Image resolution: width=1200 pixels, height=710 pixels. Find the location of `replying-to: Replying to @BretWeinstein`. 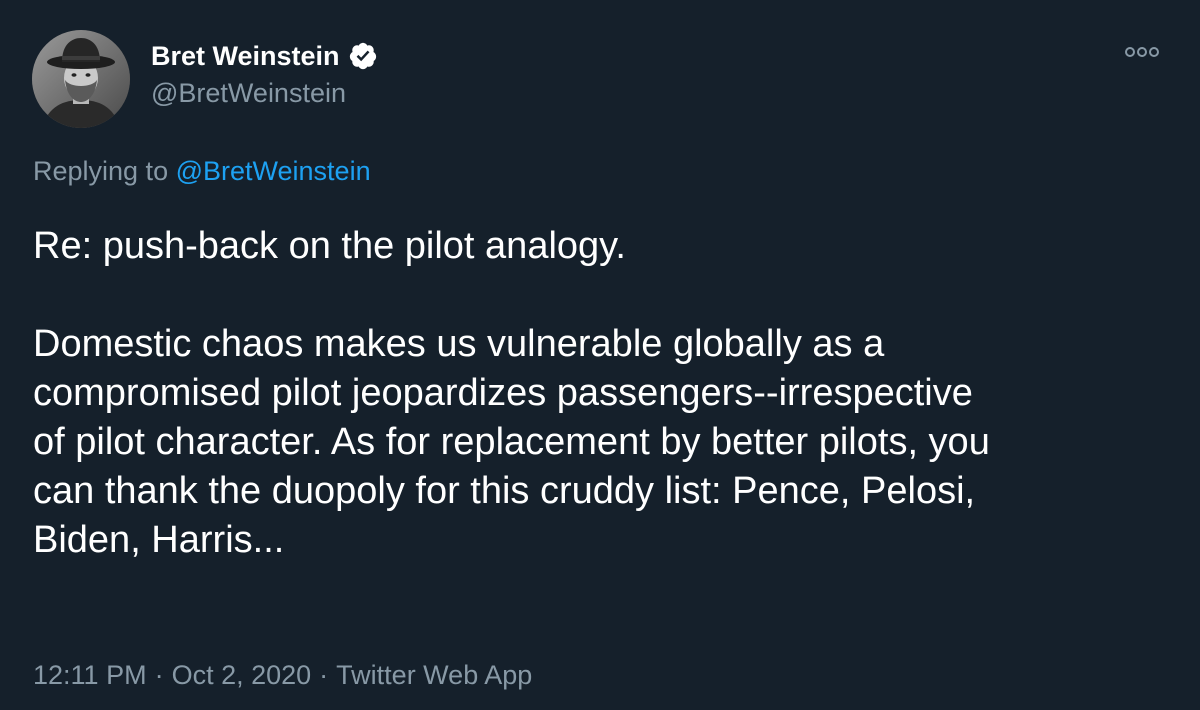

replying-to: Replying to @BretWeinstein is located at coordinates (202, 171).